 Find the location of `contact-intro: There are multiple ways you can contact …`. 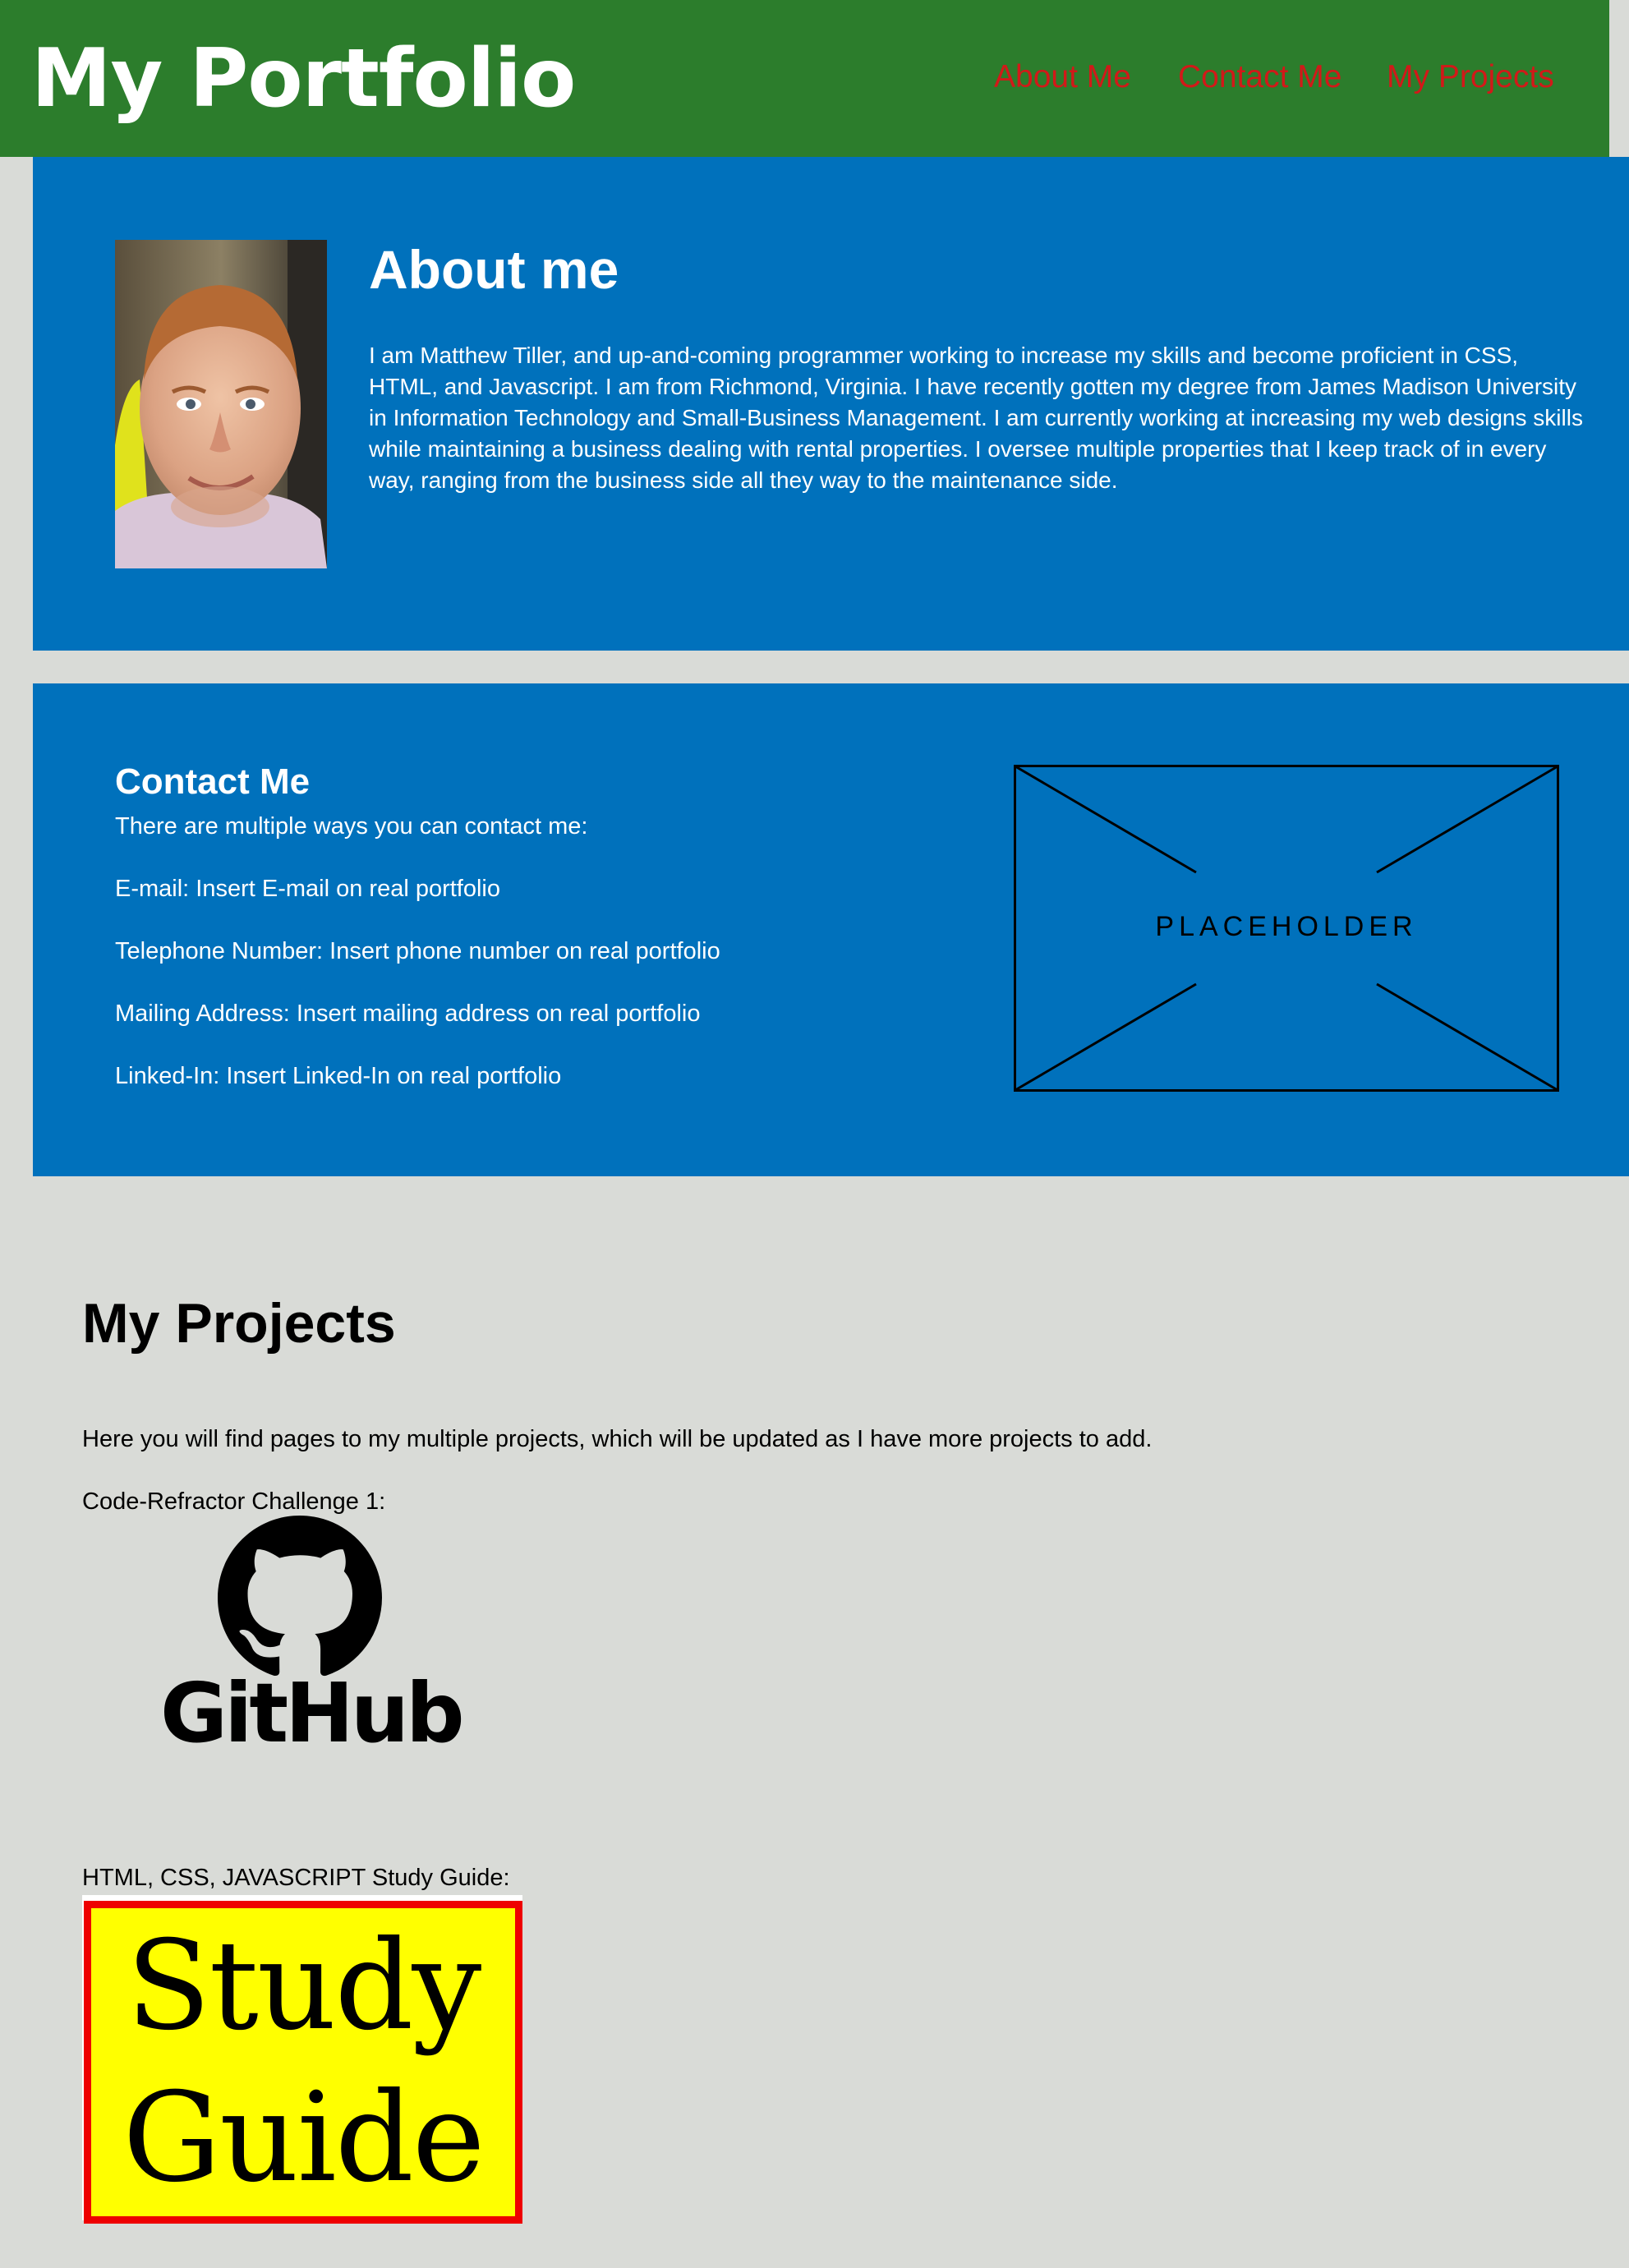

contact-intro: There are multiple ways you can contact … is located at coordinates (351, 826).